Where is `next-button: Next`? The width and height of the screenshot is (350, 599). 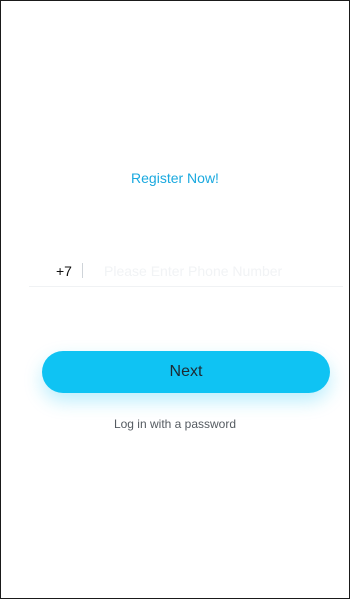 next-button: Next is located at coordinates (186, 372).